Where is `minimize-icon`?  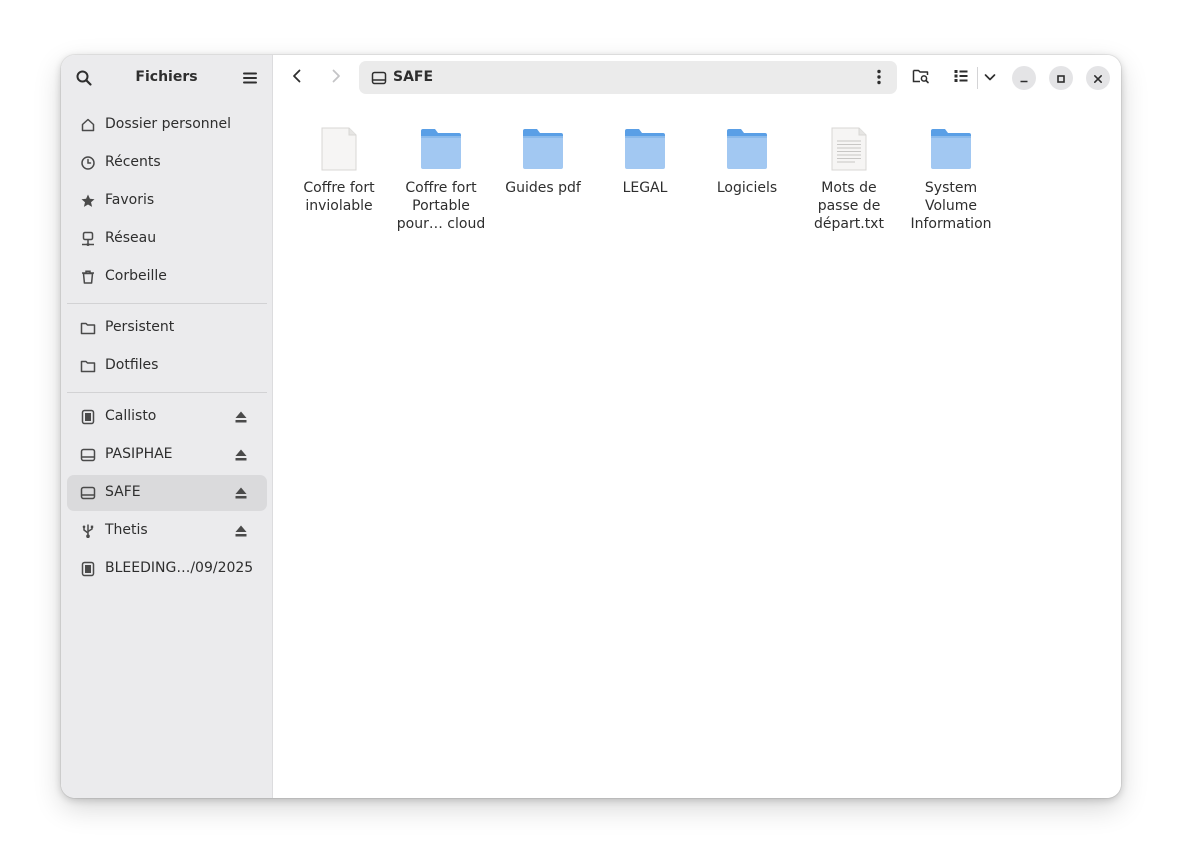
minimize-icon is located at coordinates (1024, 78).